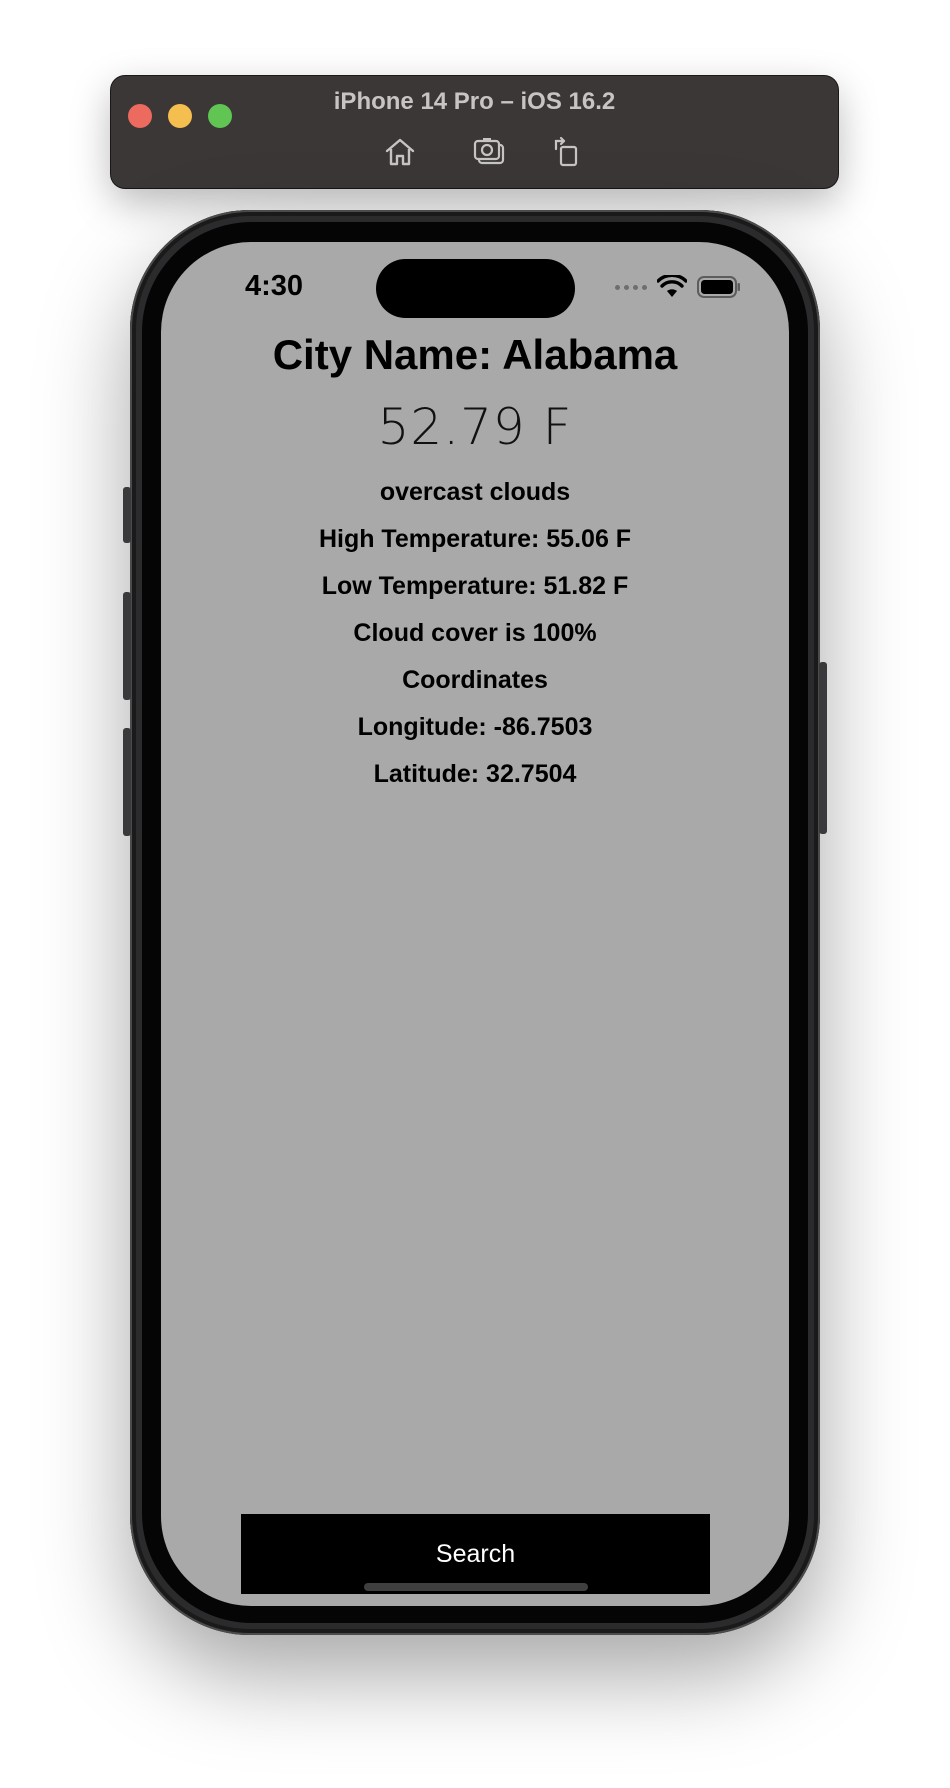 The height and width of the screenshot is (1788, 950). Describe the element at coordinates (127, 515) in the screenshot. I see `action-button` at that location.